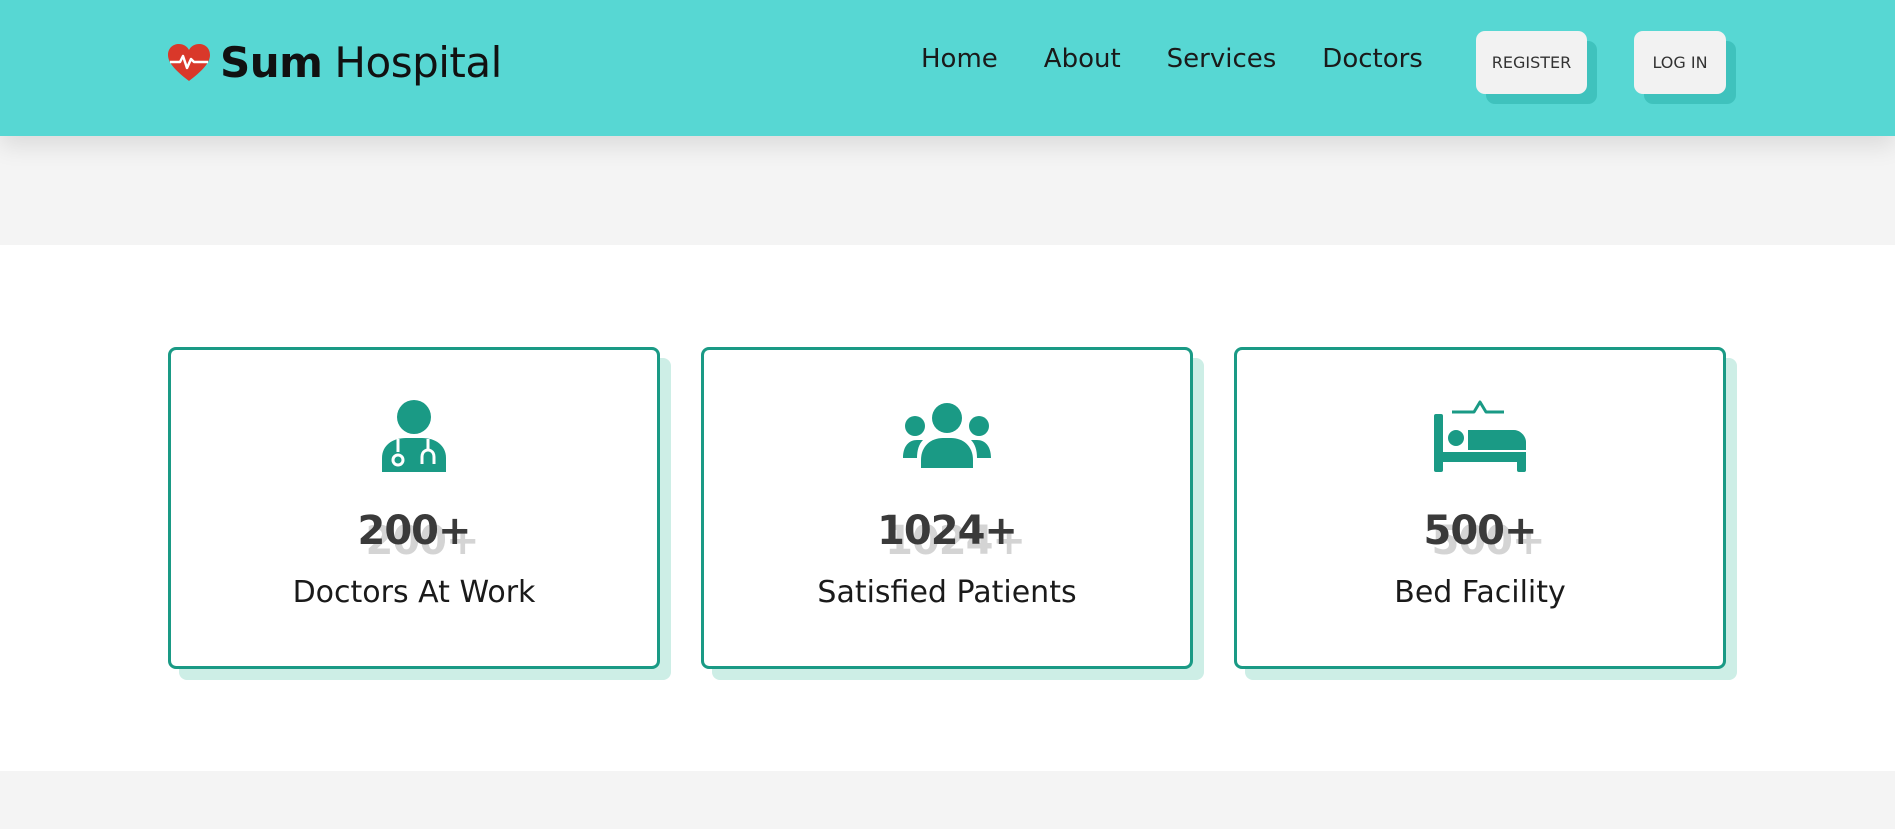 The width and height of the screenshot is (1895, 829). What do you see at coordinates (947, 800) in the screenshot?
I see `bottom-band` at bounding box center [947, 800].